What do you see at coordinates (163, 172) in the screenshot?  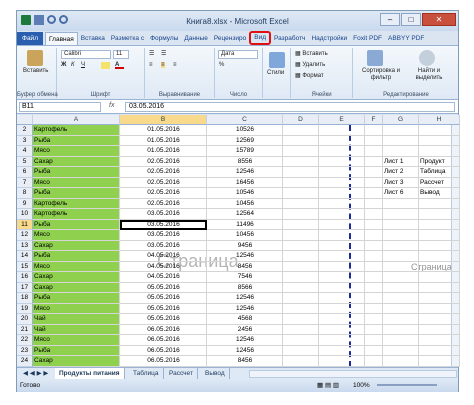 I see `cell-b6: 02.05.2016` at bounding box center [163, 172].